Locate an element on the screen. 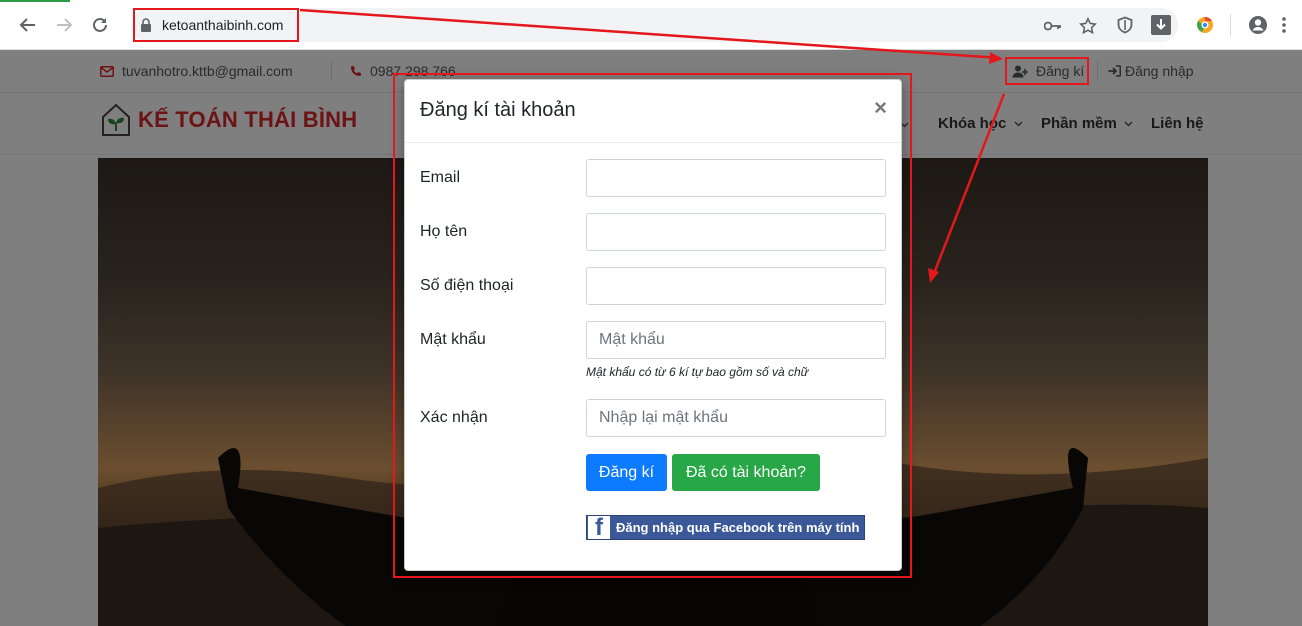 The height and width of the screenshot is (626, 1302). account-icon is located at coordinates (1258, 25).